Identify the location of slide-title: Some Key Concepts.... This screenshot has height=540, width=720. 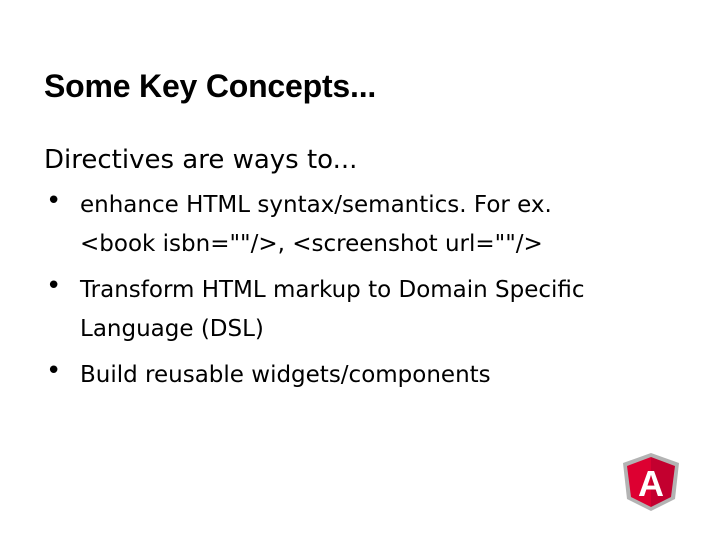
(210, 86).